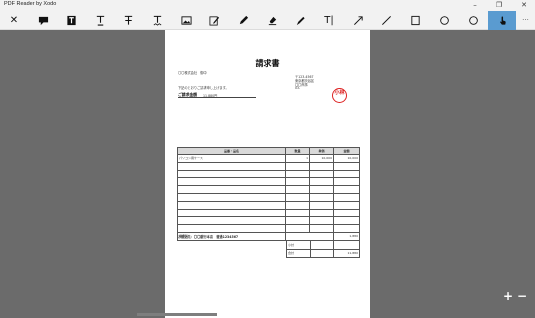 The height and width of the screenshot is (318, 535). I want to click on circle-icon, so click(444, 20).